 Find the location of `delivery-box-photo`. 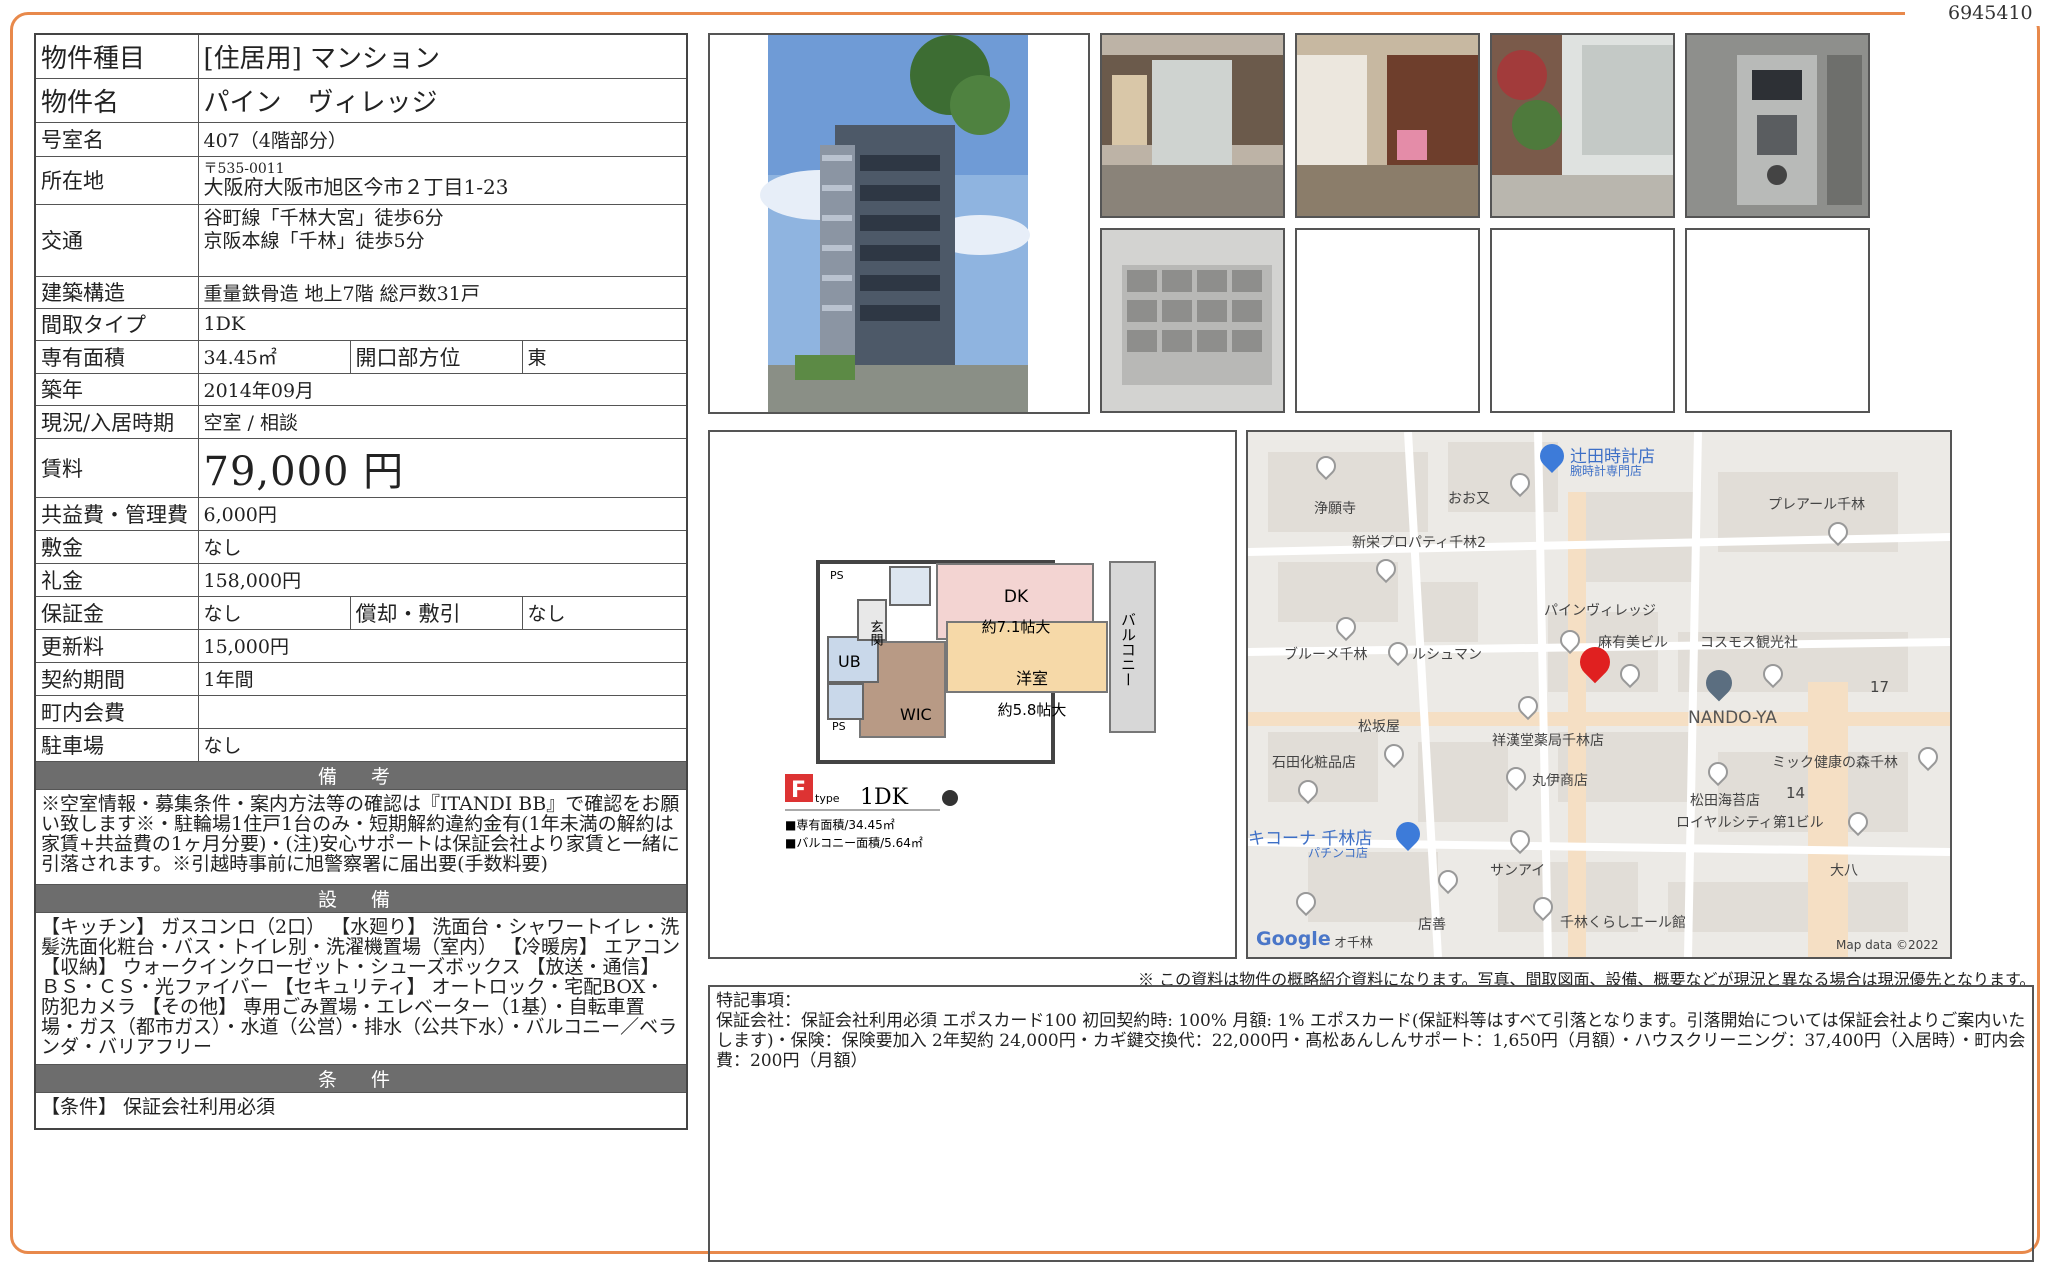

delivery-box-photo is located at coordinates (1192, 320).